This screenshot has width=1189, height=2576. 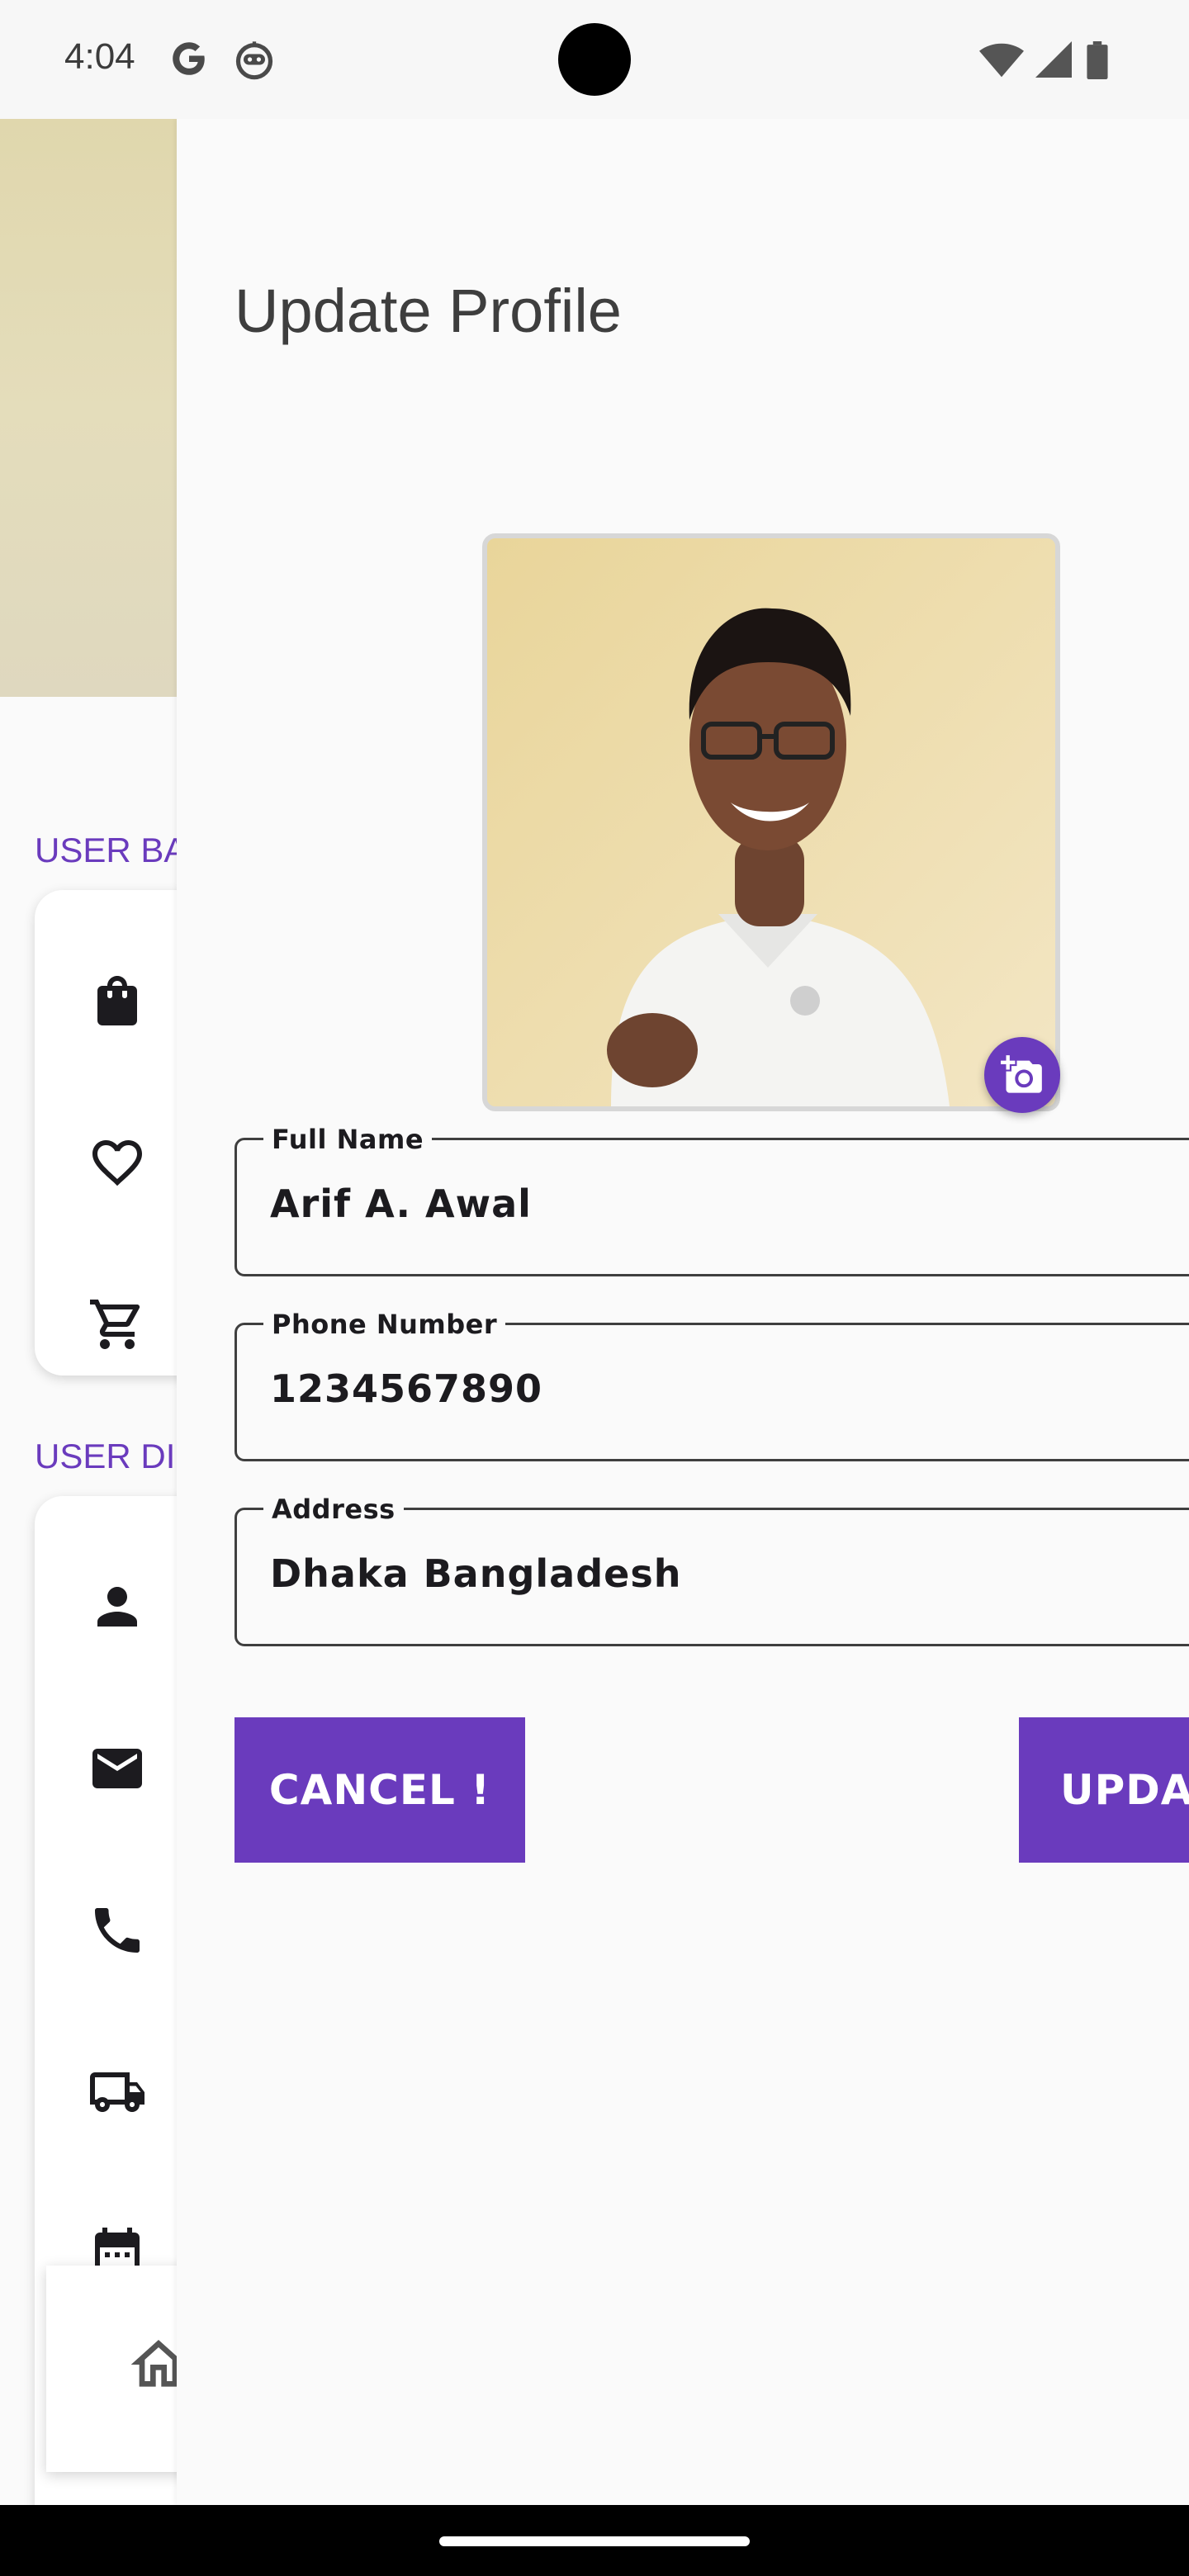 I want to click on google-icon, so click(x=189, y=58).